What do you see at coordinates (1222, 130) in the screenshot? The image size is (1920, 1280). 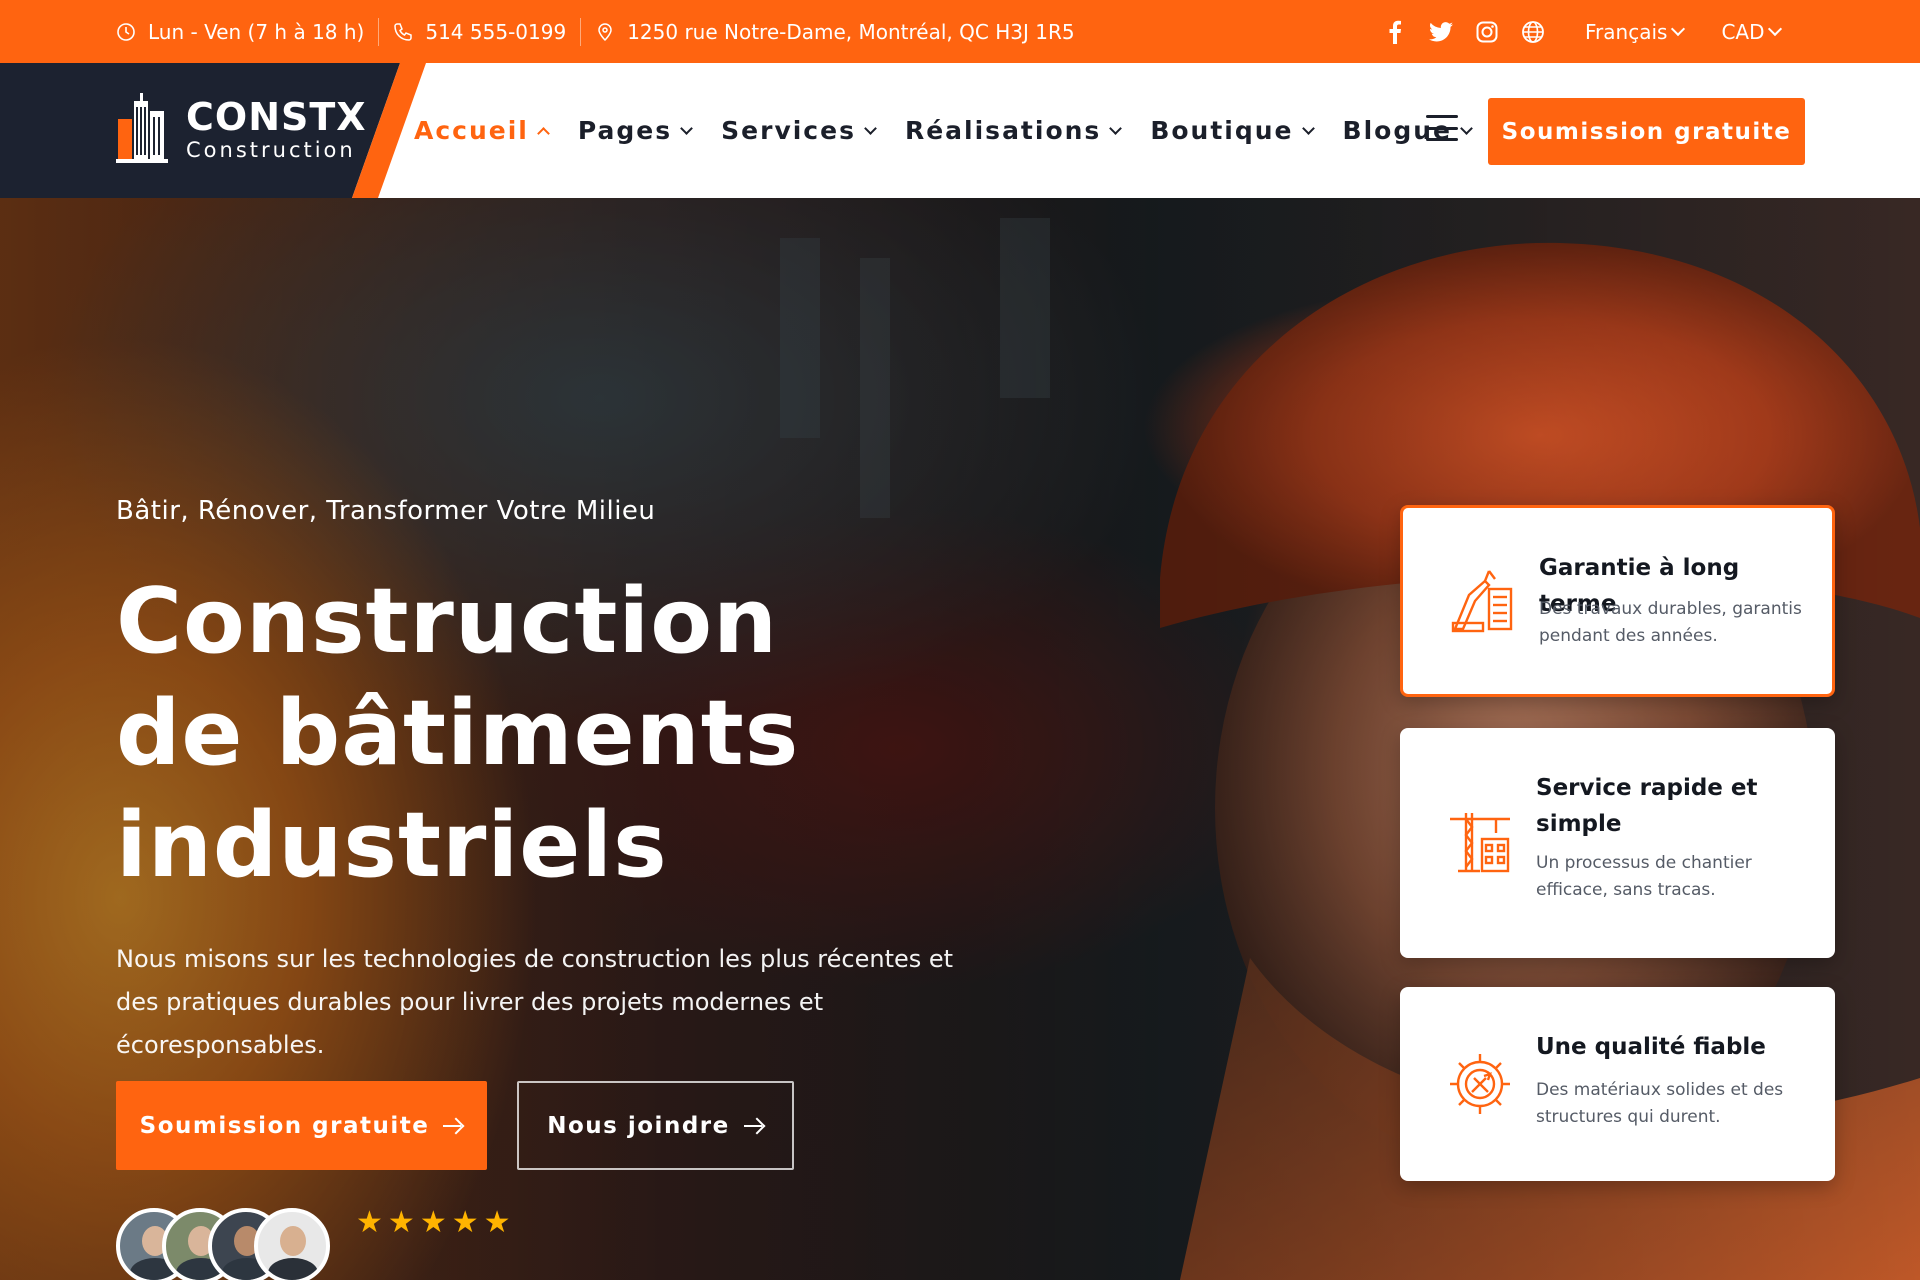 I see `nav-label: Boutique` at bounding box center [1222, 130].